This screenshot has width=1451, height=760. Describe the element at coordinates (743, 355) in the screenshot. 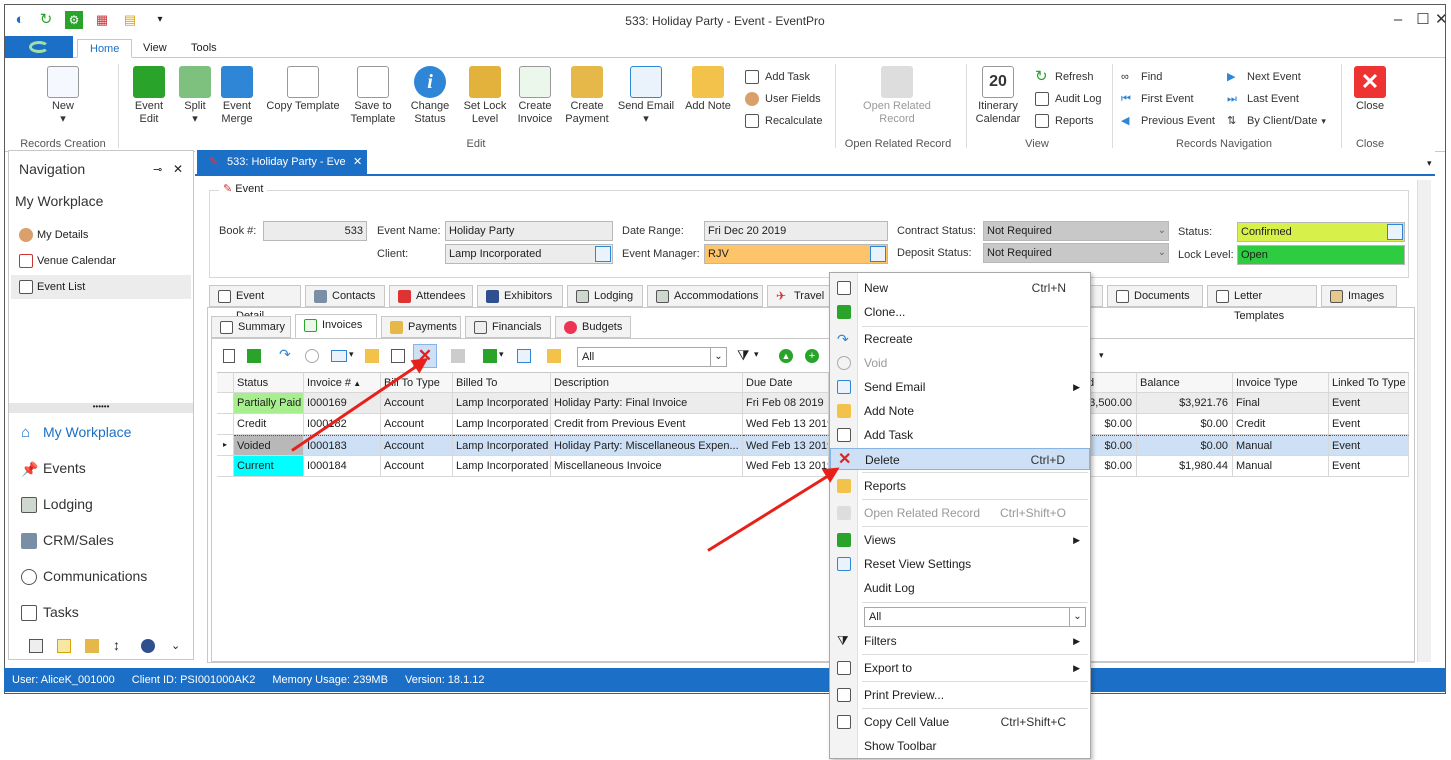

I see `filter-icon: ⧩` at that location.